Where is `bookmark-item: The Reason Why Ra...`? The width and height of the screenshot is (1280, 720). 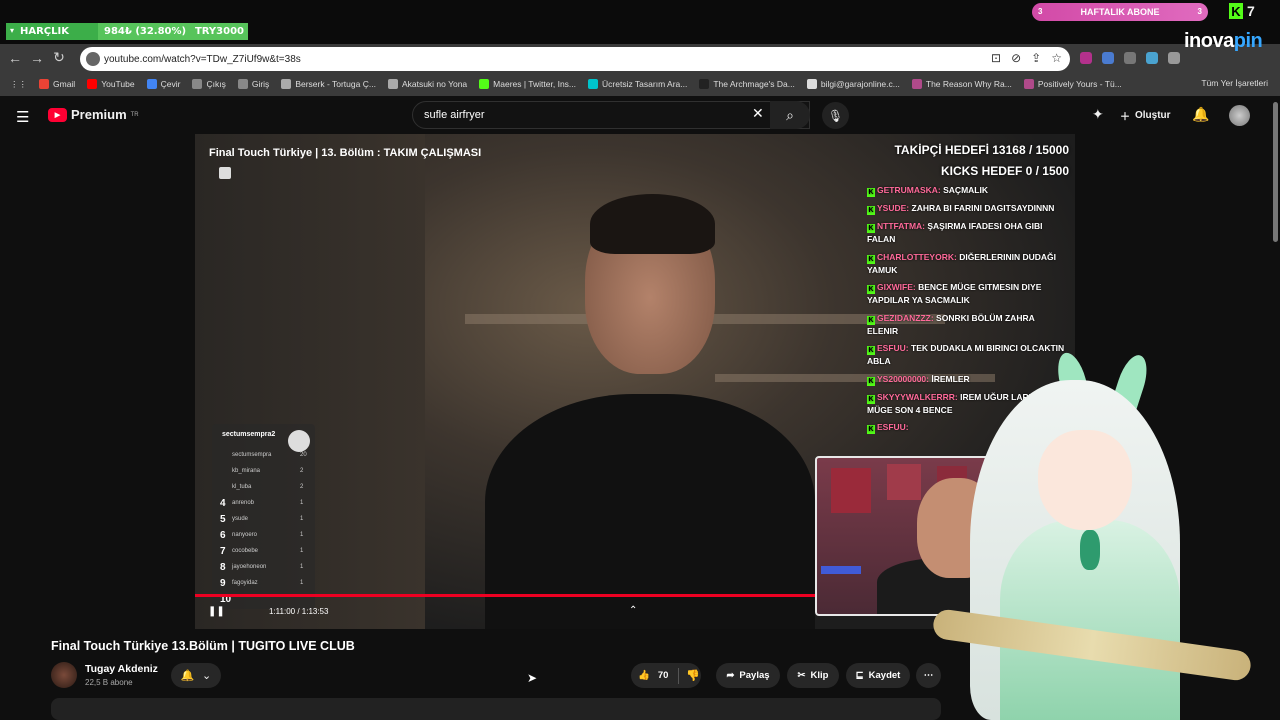
bookmark-item: The Reason Why Ra... is located at coordinates (962, 84).